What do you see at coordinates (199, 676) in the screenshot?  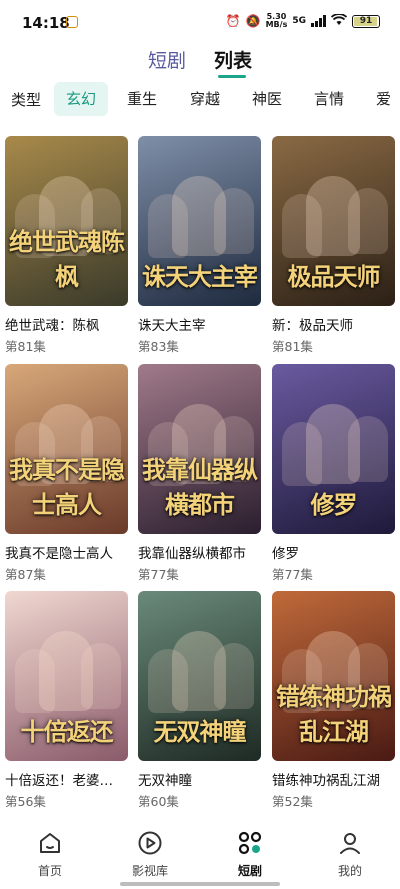 I see `drama-poster: 无双神瞳` at bounding box center [199, 676].